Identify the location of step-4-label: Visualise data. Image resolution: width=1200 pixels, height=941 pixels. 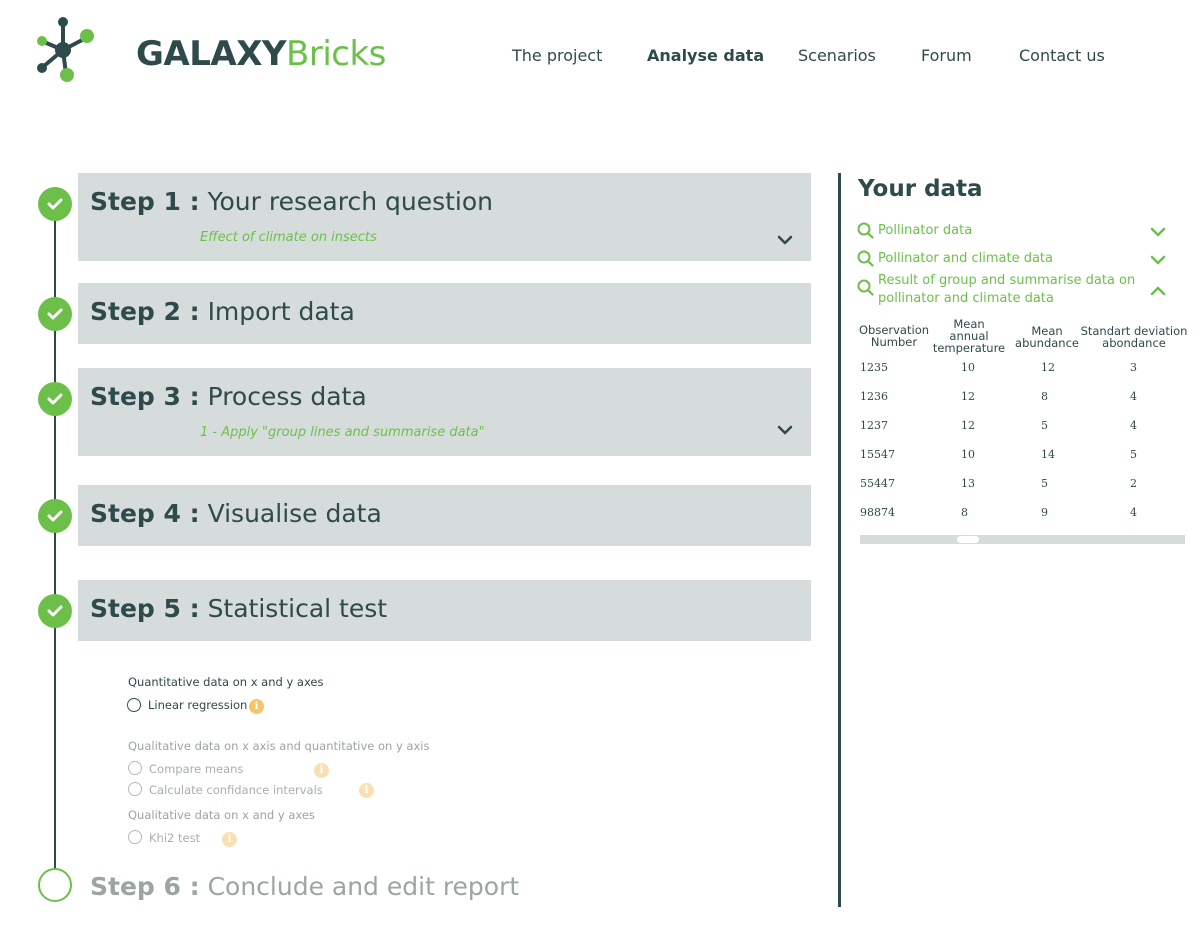
(294, 513).